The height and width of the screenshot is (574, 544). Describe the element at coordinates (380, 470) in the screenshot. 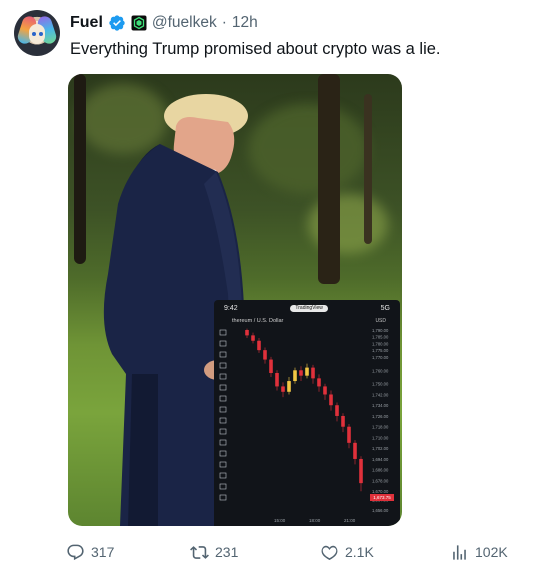

I see `price-tick-label: 1,686.00` at that location.